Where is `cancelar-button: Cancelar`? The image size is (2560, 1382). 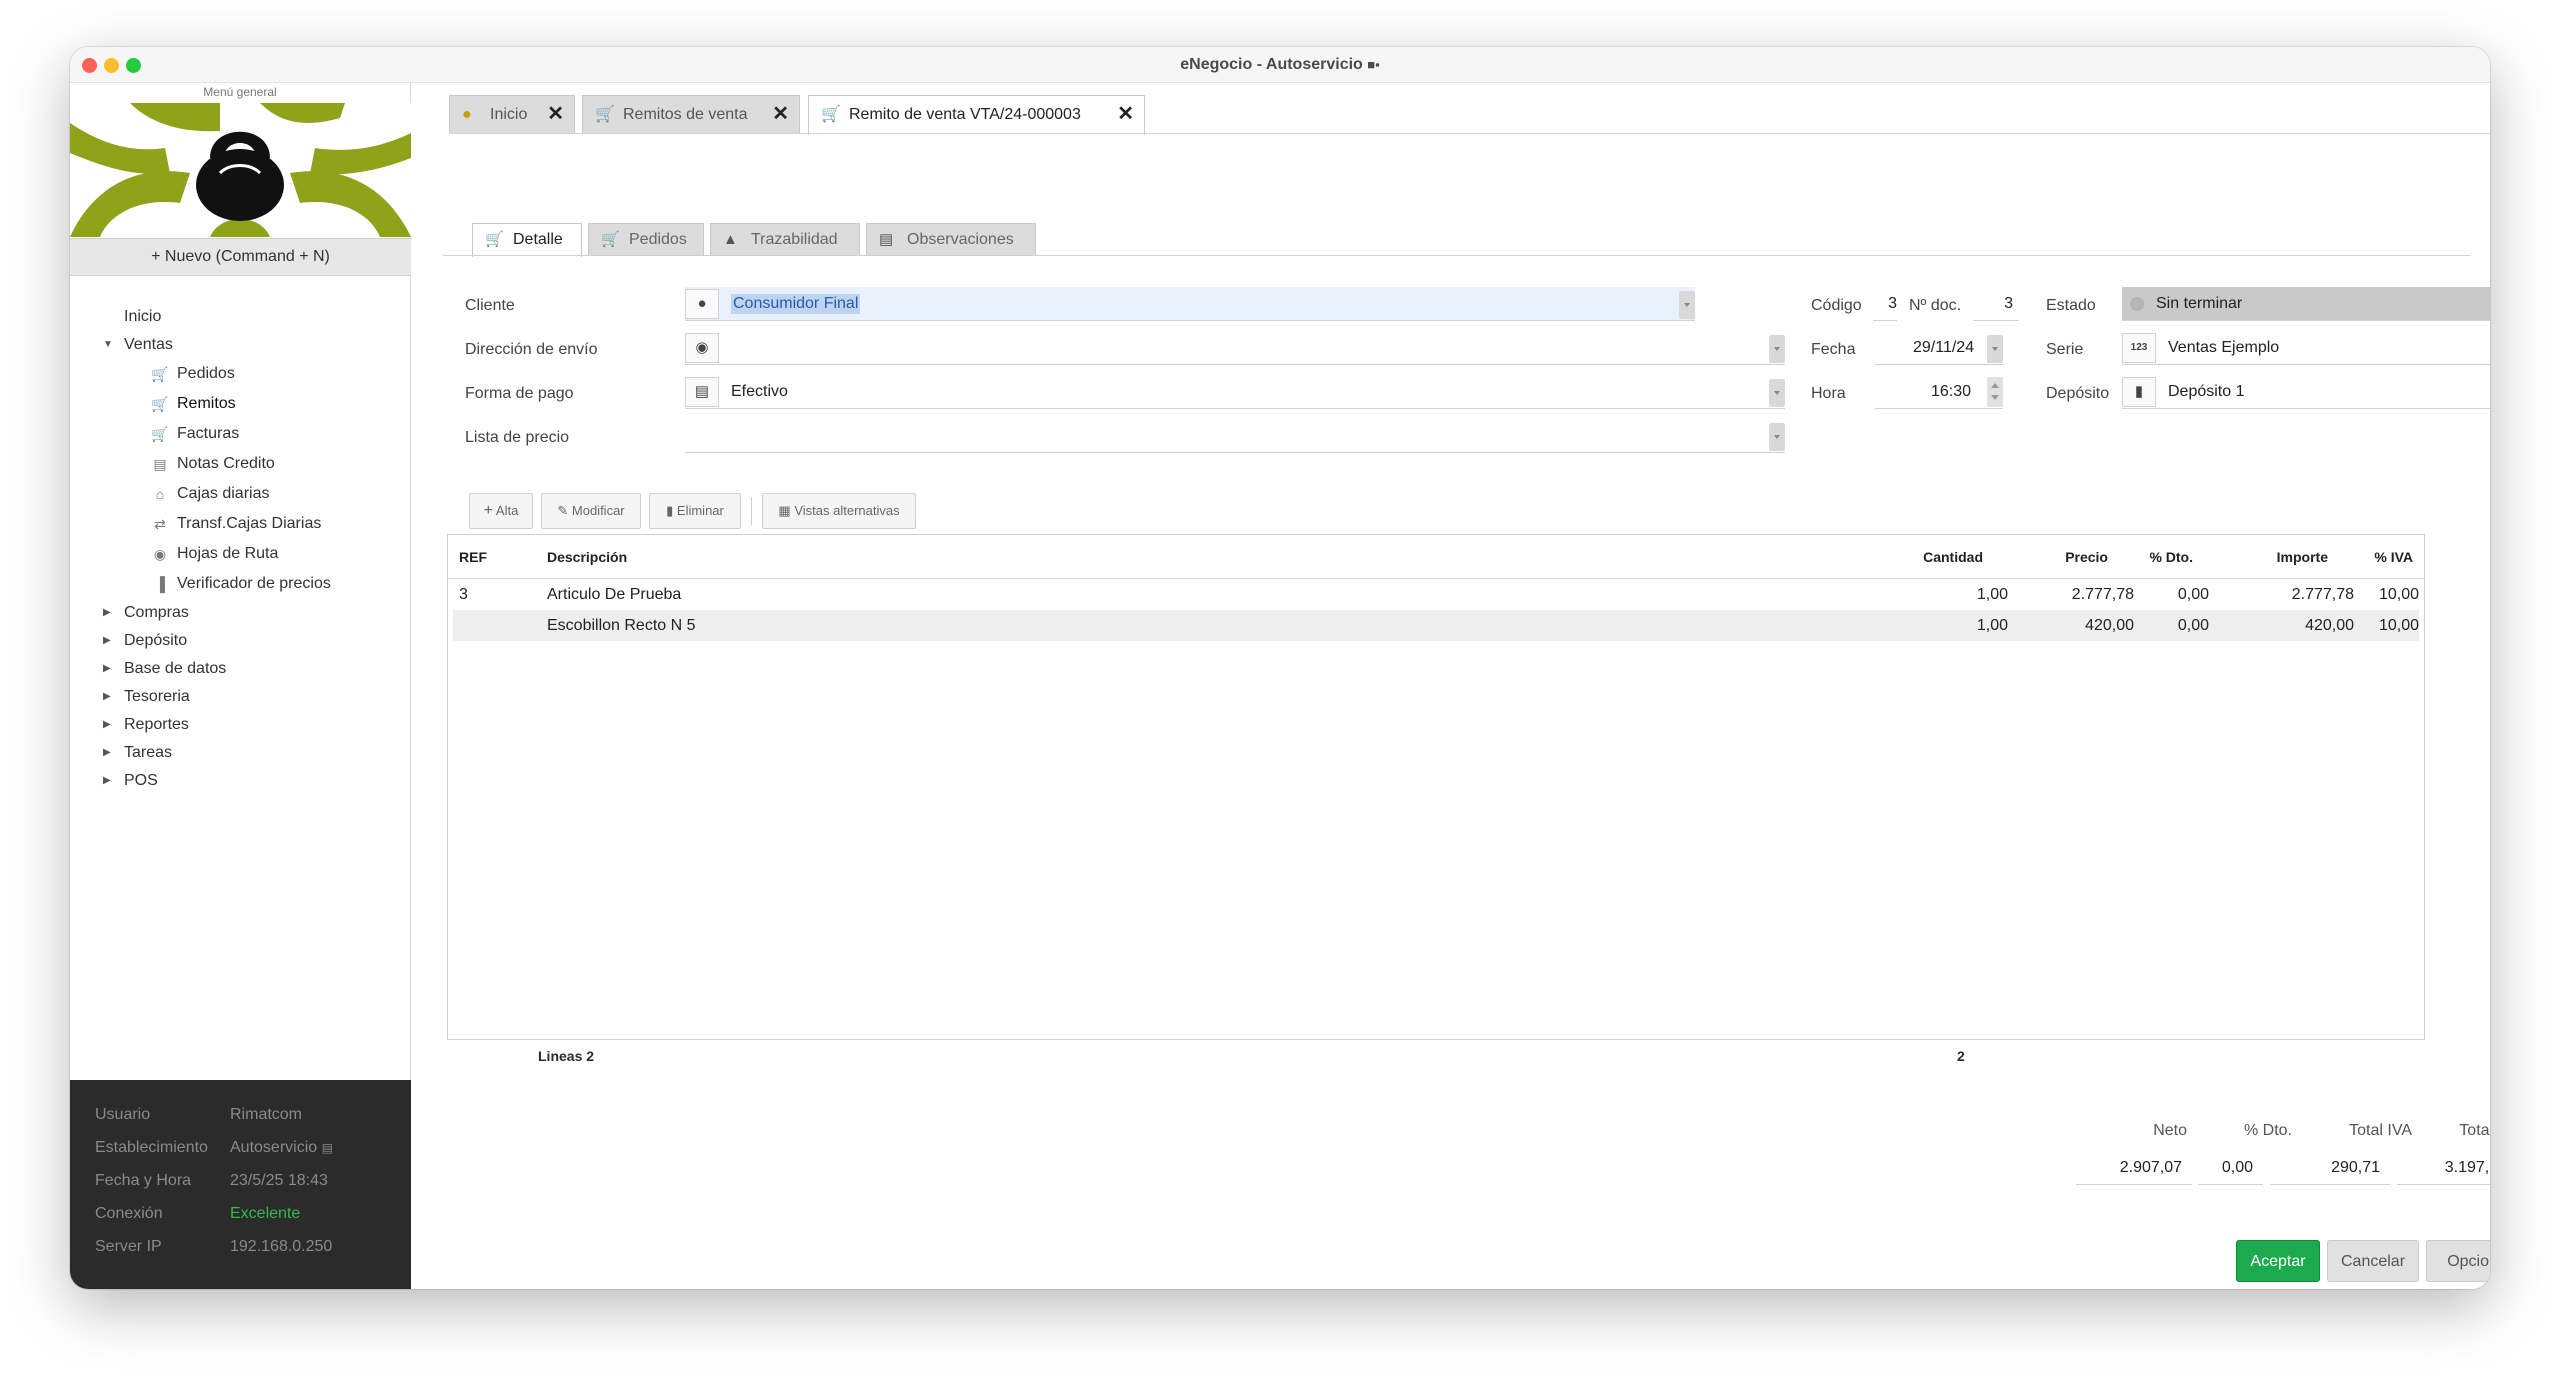
cancelar-button: Cancelar is located at coordinates (2373, 1261).